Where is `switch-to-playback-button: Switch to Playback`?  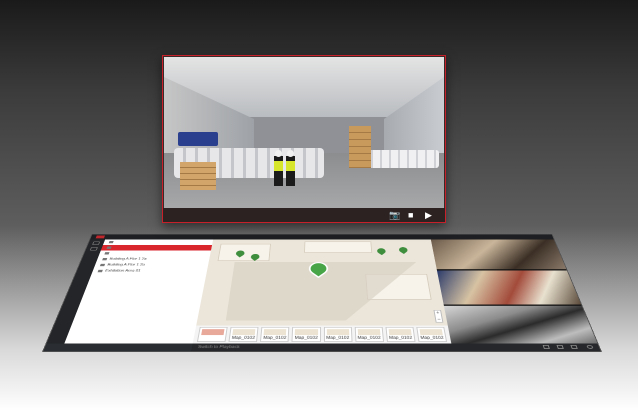
switch-to-playback-button: Switch to Playback is located at coordinates (218, 347).